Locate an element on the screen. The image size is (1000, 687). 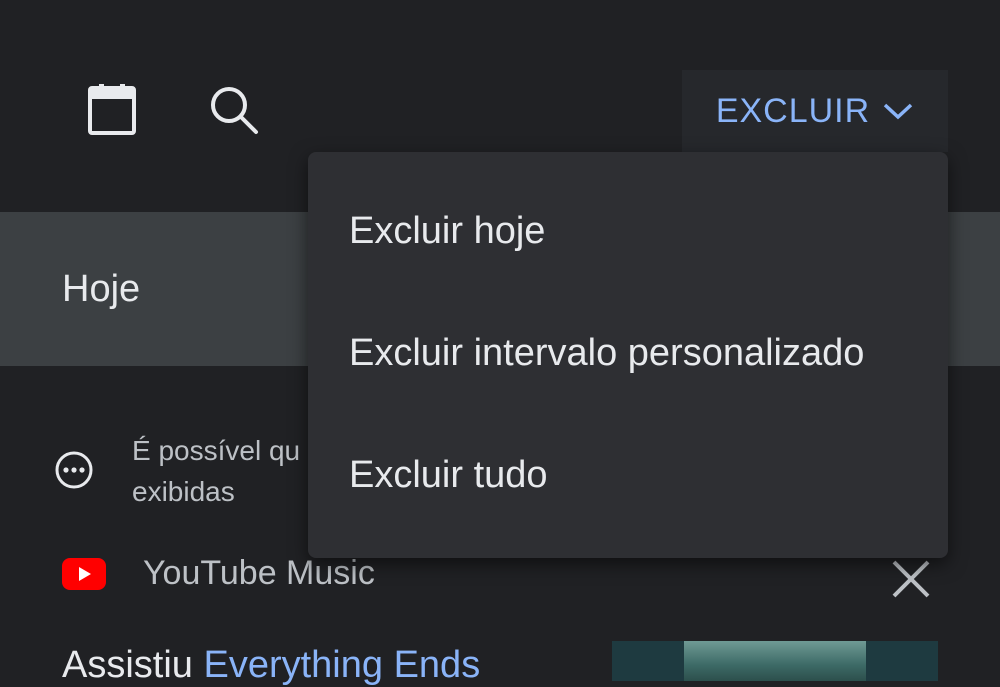
menu-item-delete-custom-range: Excluir intervalo personalizado is located at coordinates (628, 353).